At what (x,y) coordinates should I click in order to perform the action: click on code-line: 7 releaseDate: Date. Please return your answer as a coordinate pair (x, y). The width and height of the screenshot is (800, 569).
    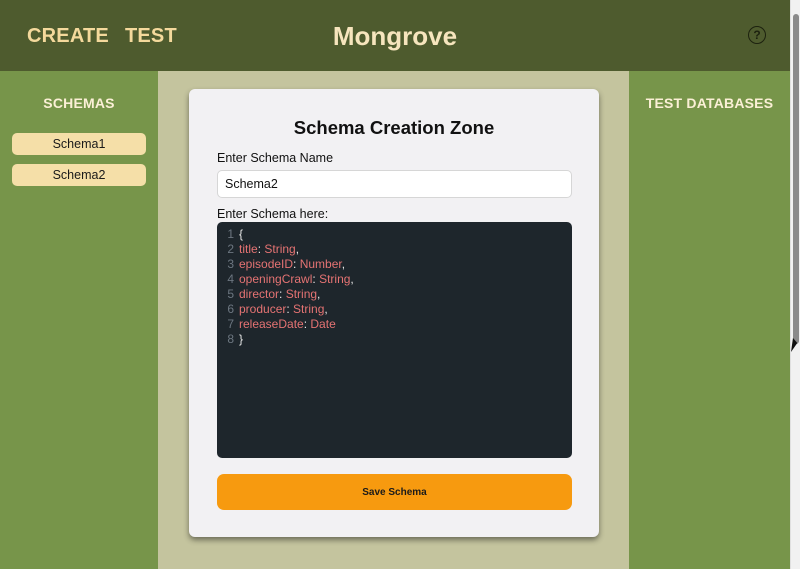
    Looking at the image, I should click on (394, 324).